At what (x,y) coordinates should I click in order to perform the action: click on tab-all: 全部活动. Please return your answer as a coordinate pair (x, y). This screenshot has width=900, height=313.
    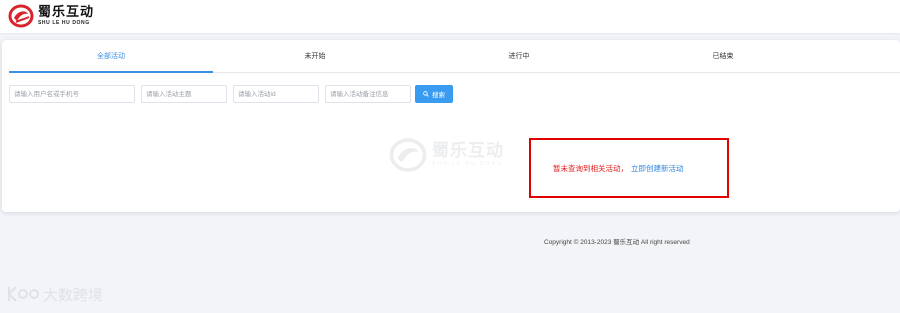
    Looking at the image, I should click on (111, 56).